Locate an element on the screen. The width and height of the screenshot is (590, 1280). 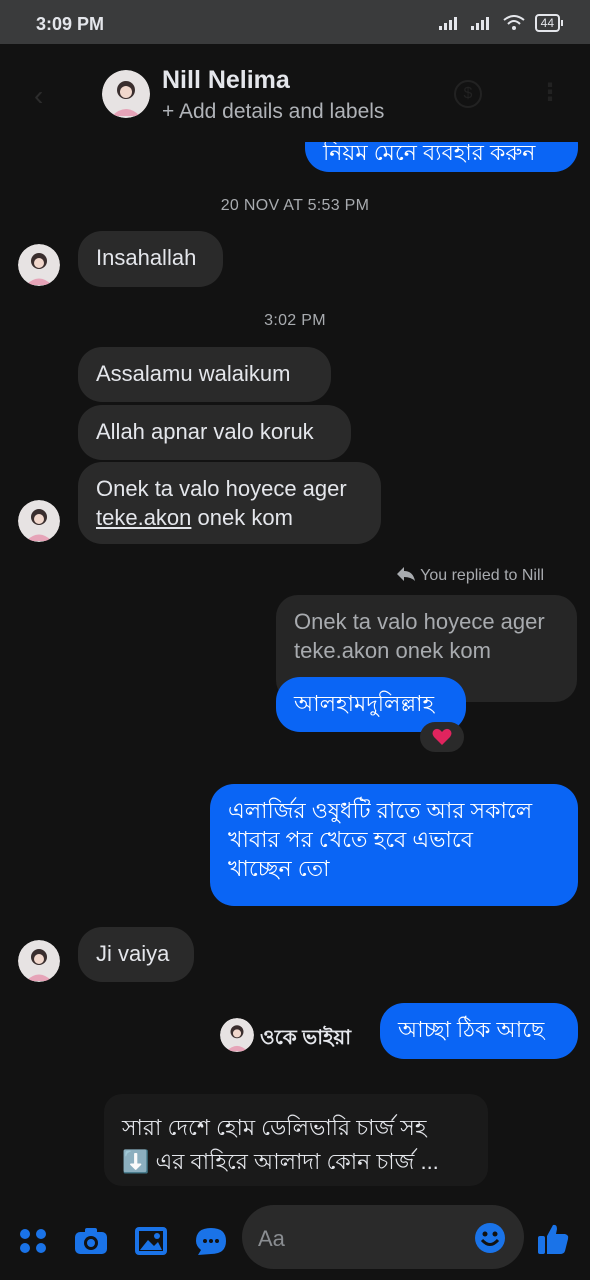
message-text: নিয়ম মেনে ব্যবহার করুন is located at coordinates (429, 152).